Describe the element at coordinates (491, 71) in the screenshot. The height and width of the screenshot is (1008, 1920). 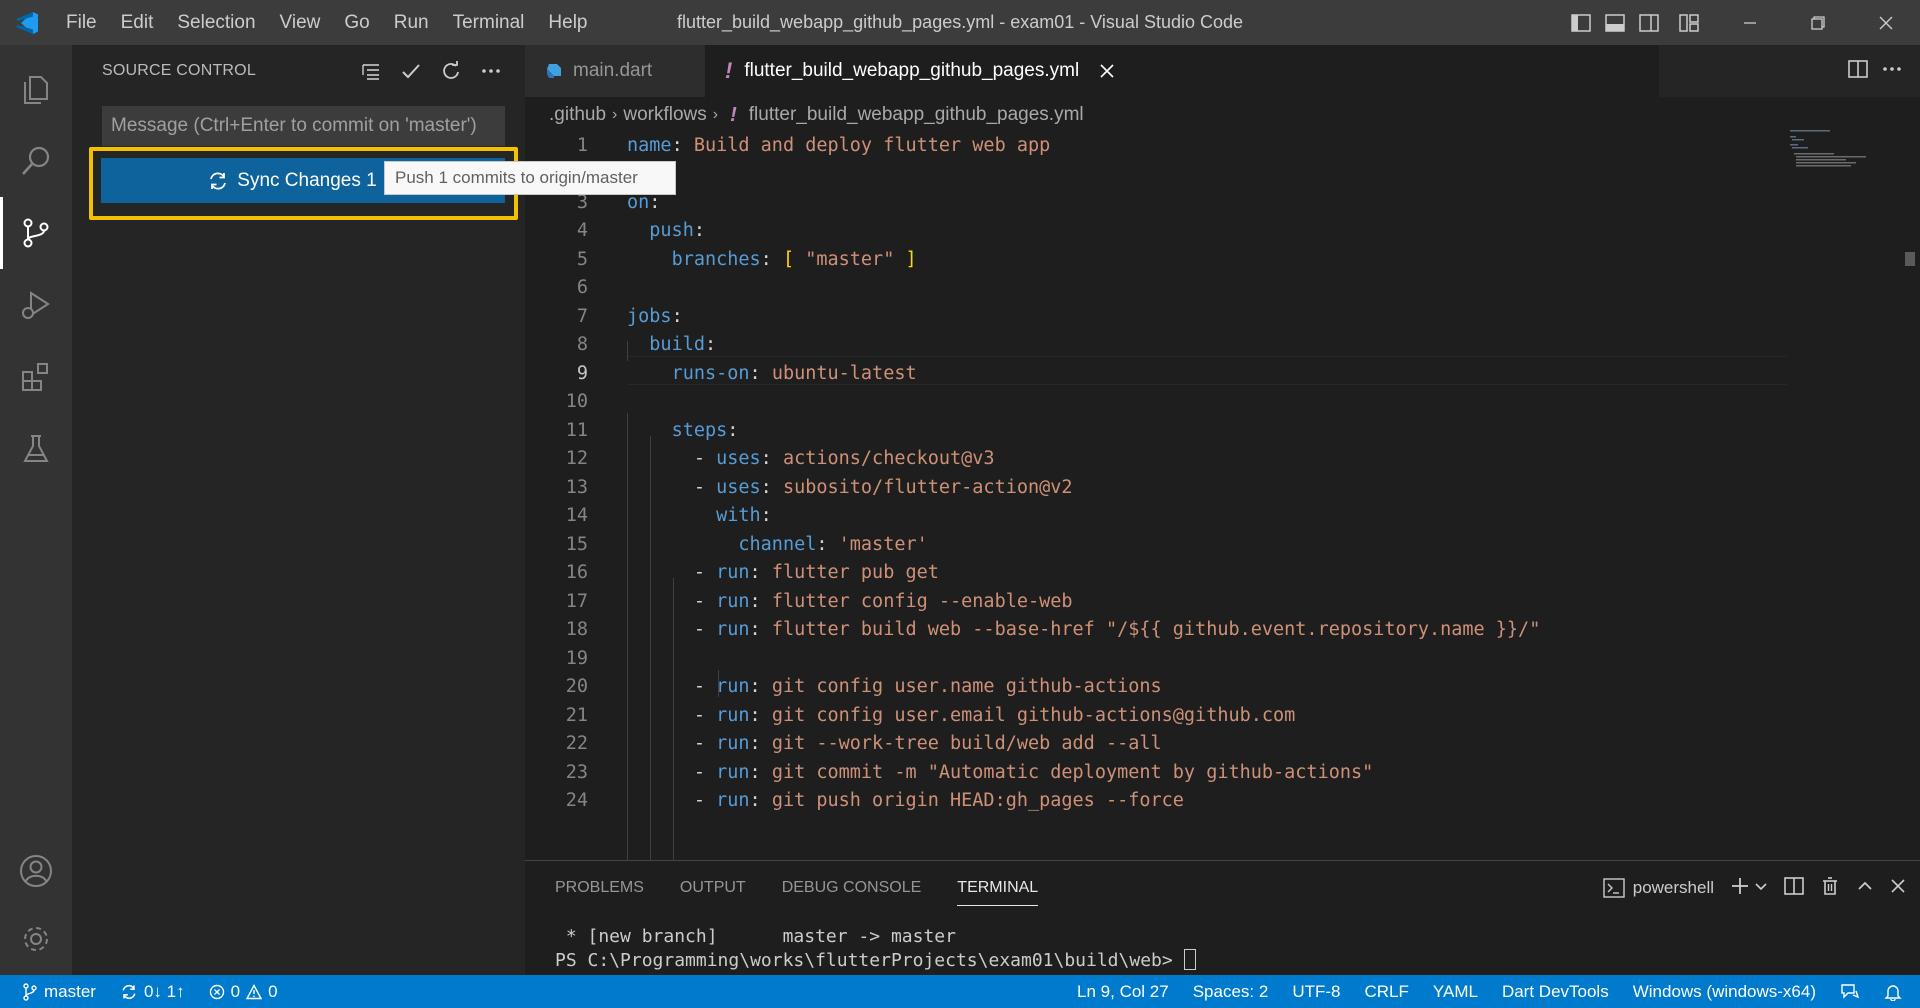
I see `more-actions-icon` at that location.